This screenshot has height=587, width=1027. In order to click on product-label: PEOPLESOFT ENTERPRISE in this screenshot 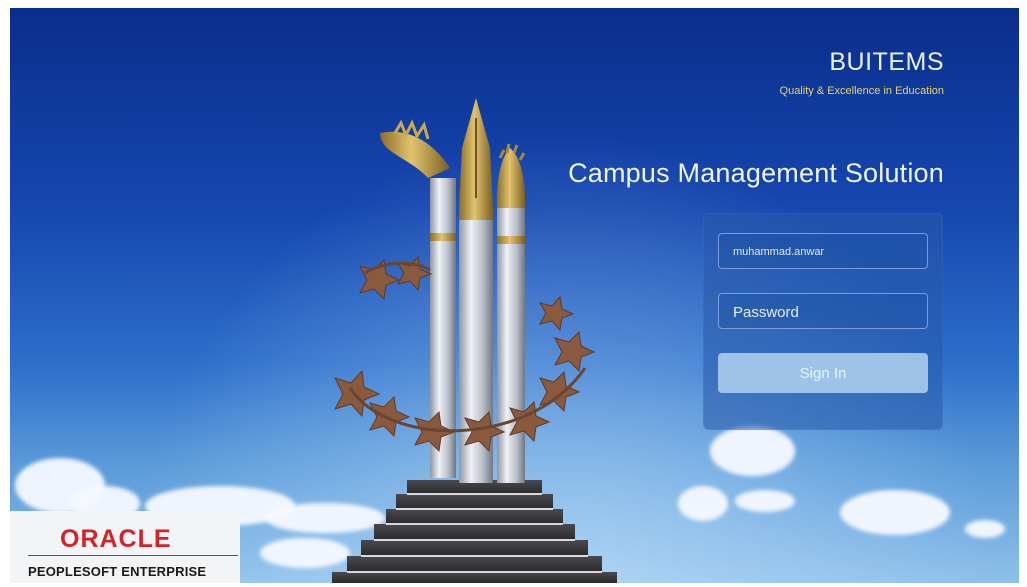, I will do `click(117, 571)`.